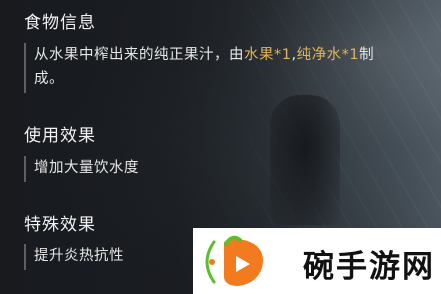 The height and width of the screenshot is (294, 441). I want to click on special-effect-section: 特殊效果, so click(60, 222).